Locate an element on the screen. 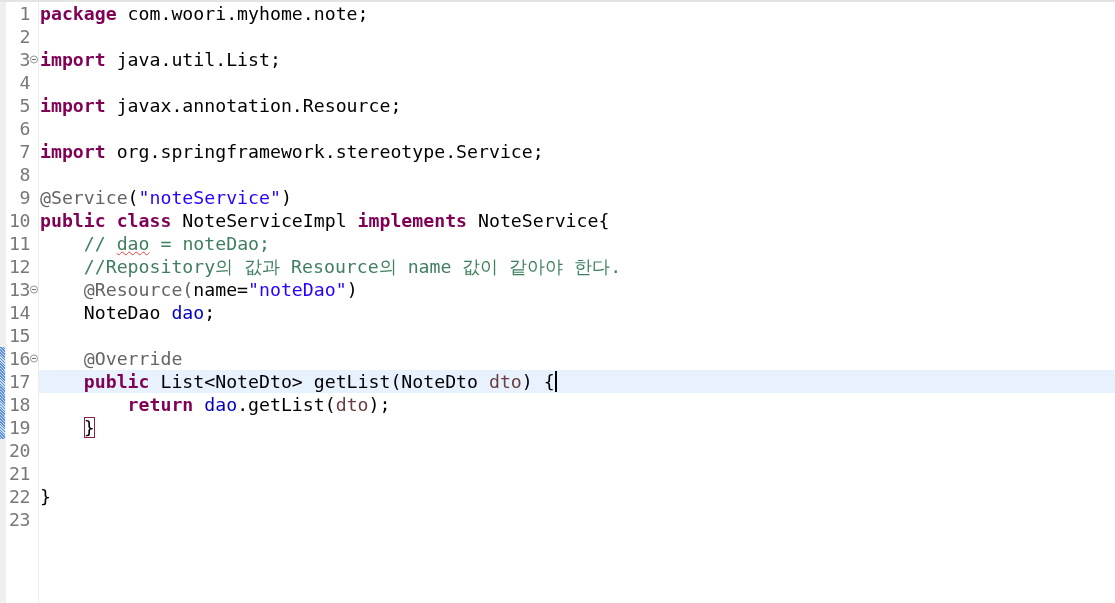  code-line: @Override is located at coordinates (132, 358).